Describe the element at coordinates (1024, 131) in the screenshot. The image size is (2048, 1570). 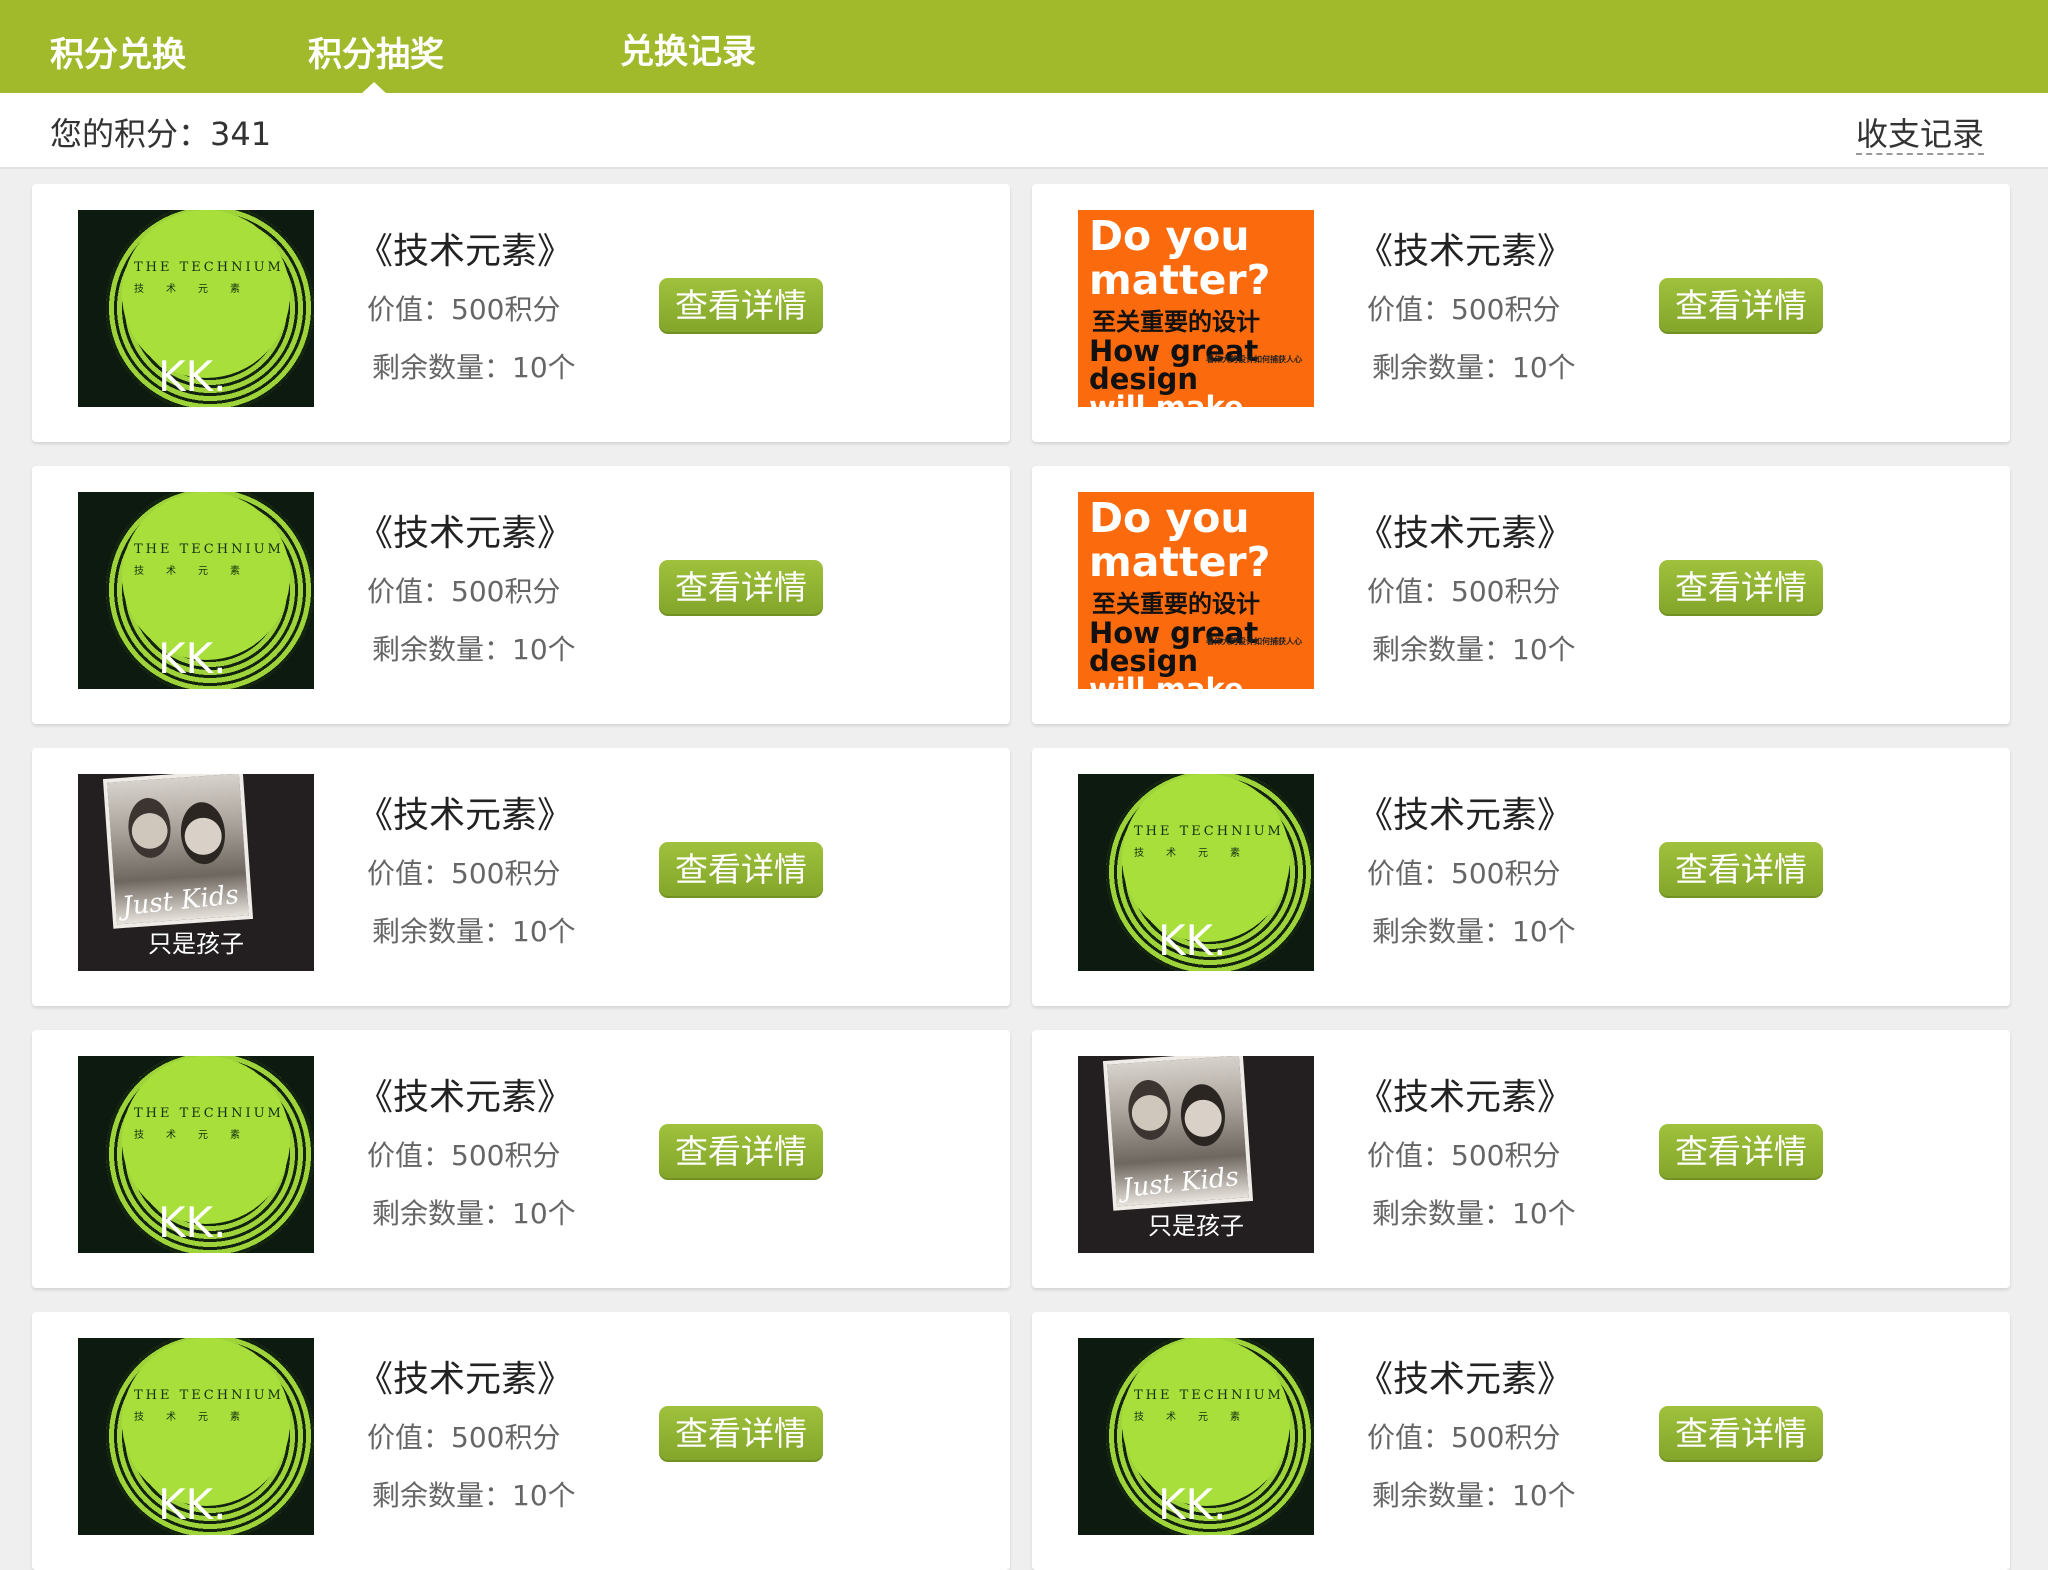
I see `points-bar: 您的积分：341 收支记录` at that location.